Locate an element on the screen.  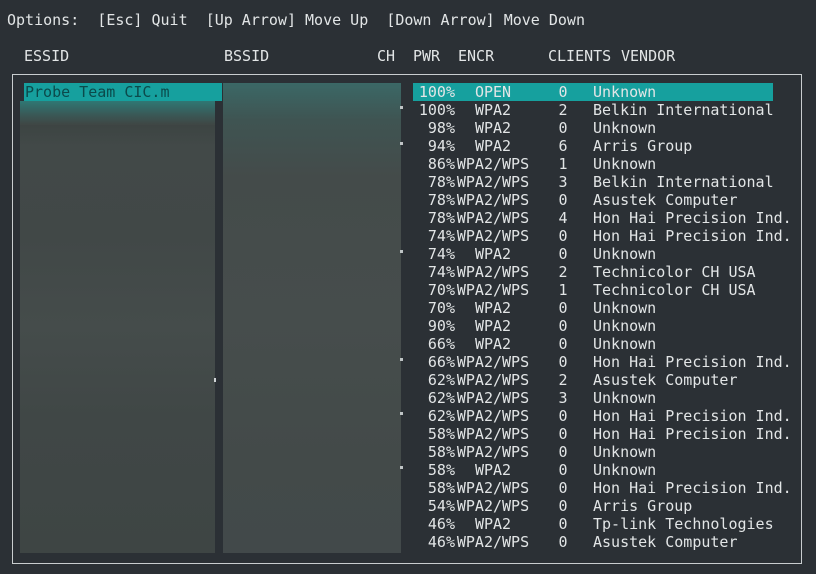
network-row: 86% WPA2/WPS 1 Unknown is located at coordinates (407, 164).